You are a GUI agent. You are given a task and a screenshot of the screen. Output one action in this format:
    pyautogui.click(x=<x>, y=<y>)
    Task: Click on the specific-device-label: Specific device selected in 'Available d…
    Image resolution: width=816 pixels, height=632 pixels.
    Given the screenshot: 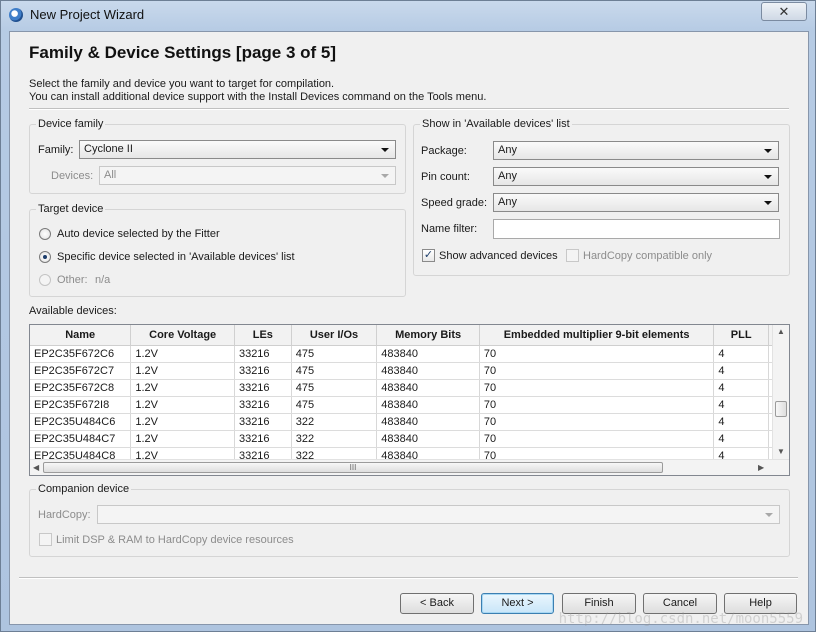 What is the action you would take?
    pyautogui.click(x=176, y=257)
    